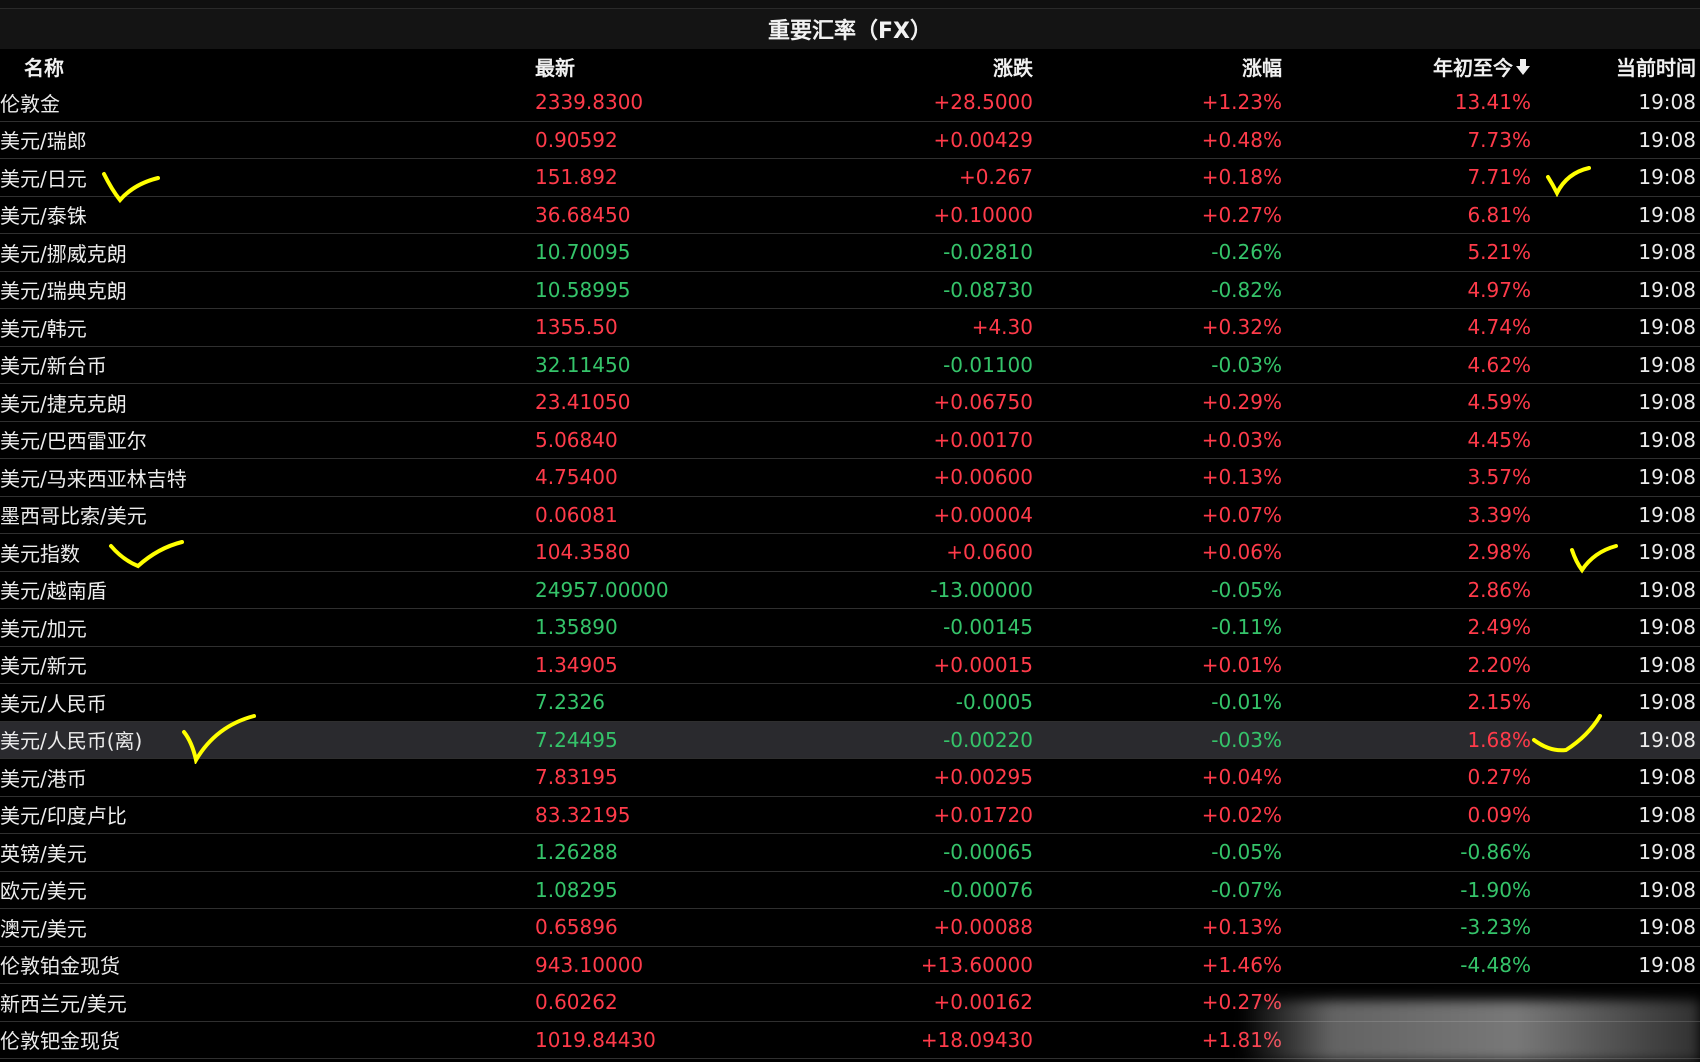 This screenshot has height=1062, width=1700. What do you see at coordinates (983, 102) in the screenshot?
I see `row-change: +28.5000` at bounding box center [983, 102].